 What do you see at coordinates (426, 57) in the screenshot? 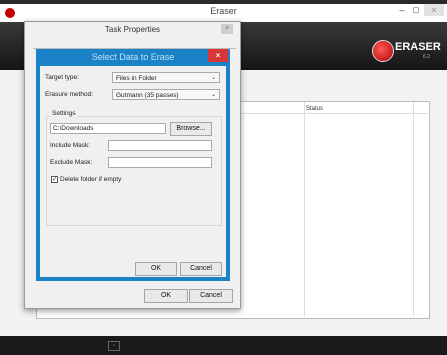
I see `logo-version: 6.2` at bounding box center [426, 57].